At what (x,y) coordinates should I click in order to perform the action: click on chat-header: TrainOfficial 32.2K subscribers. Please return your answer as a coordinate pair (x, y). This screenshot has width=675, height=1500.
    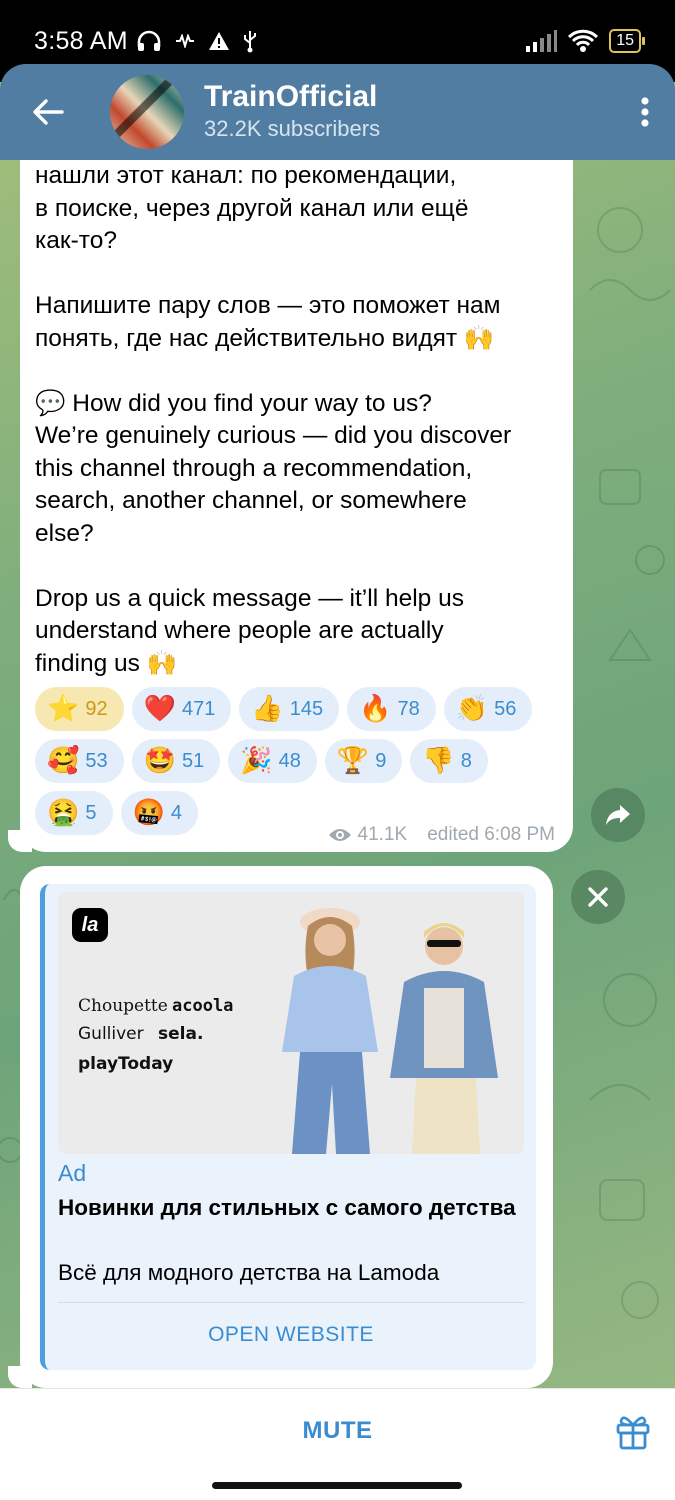
    Looking at the image, I should click on (337, 112).